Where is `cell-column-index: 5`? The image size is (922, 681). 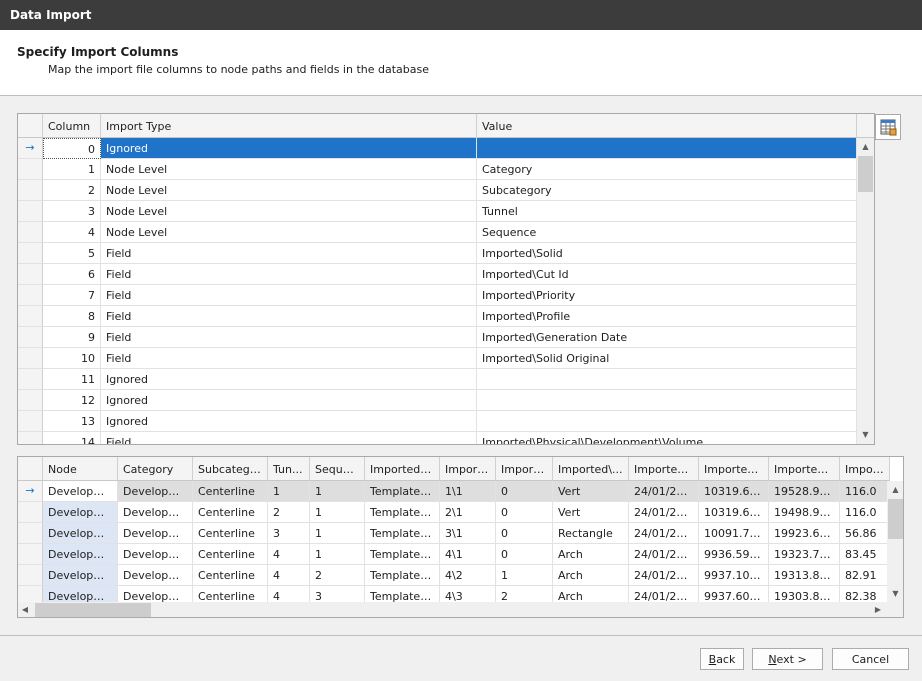
cell-column-index: 5 is located at coordinates (72, 253).